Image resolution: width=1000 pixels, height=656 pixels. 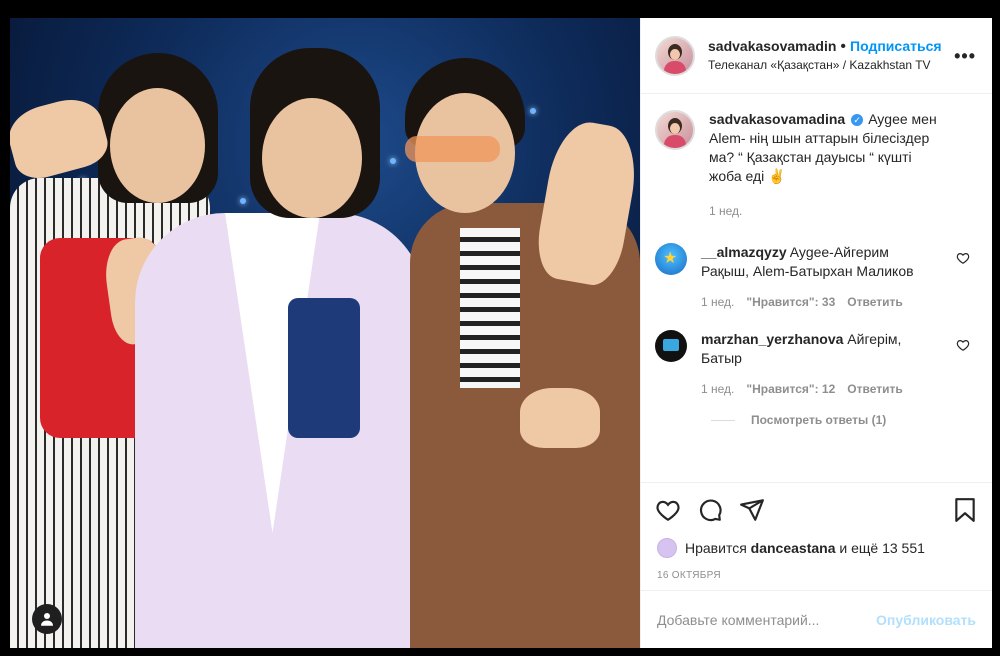 What do you see at coordinates (675, 130) in the screenshot?
I see `caption-avatar` at bounding box center [675, 130].